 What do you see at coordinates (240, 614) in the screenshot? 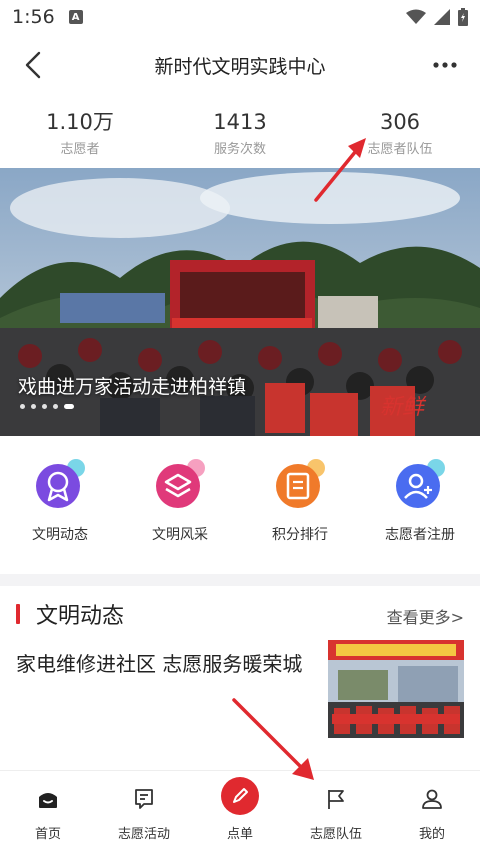
I see `section-header: 文明动态 查看更多>` at bounding box center [240, 614].